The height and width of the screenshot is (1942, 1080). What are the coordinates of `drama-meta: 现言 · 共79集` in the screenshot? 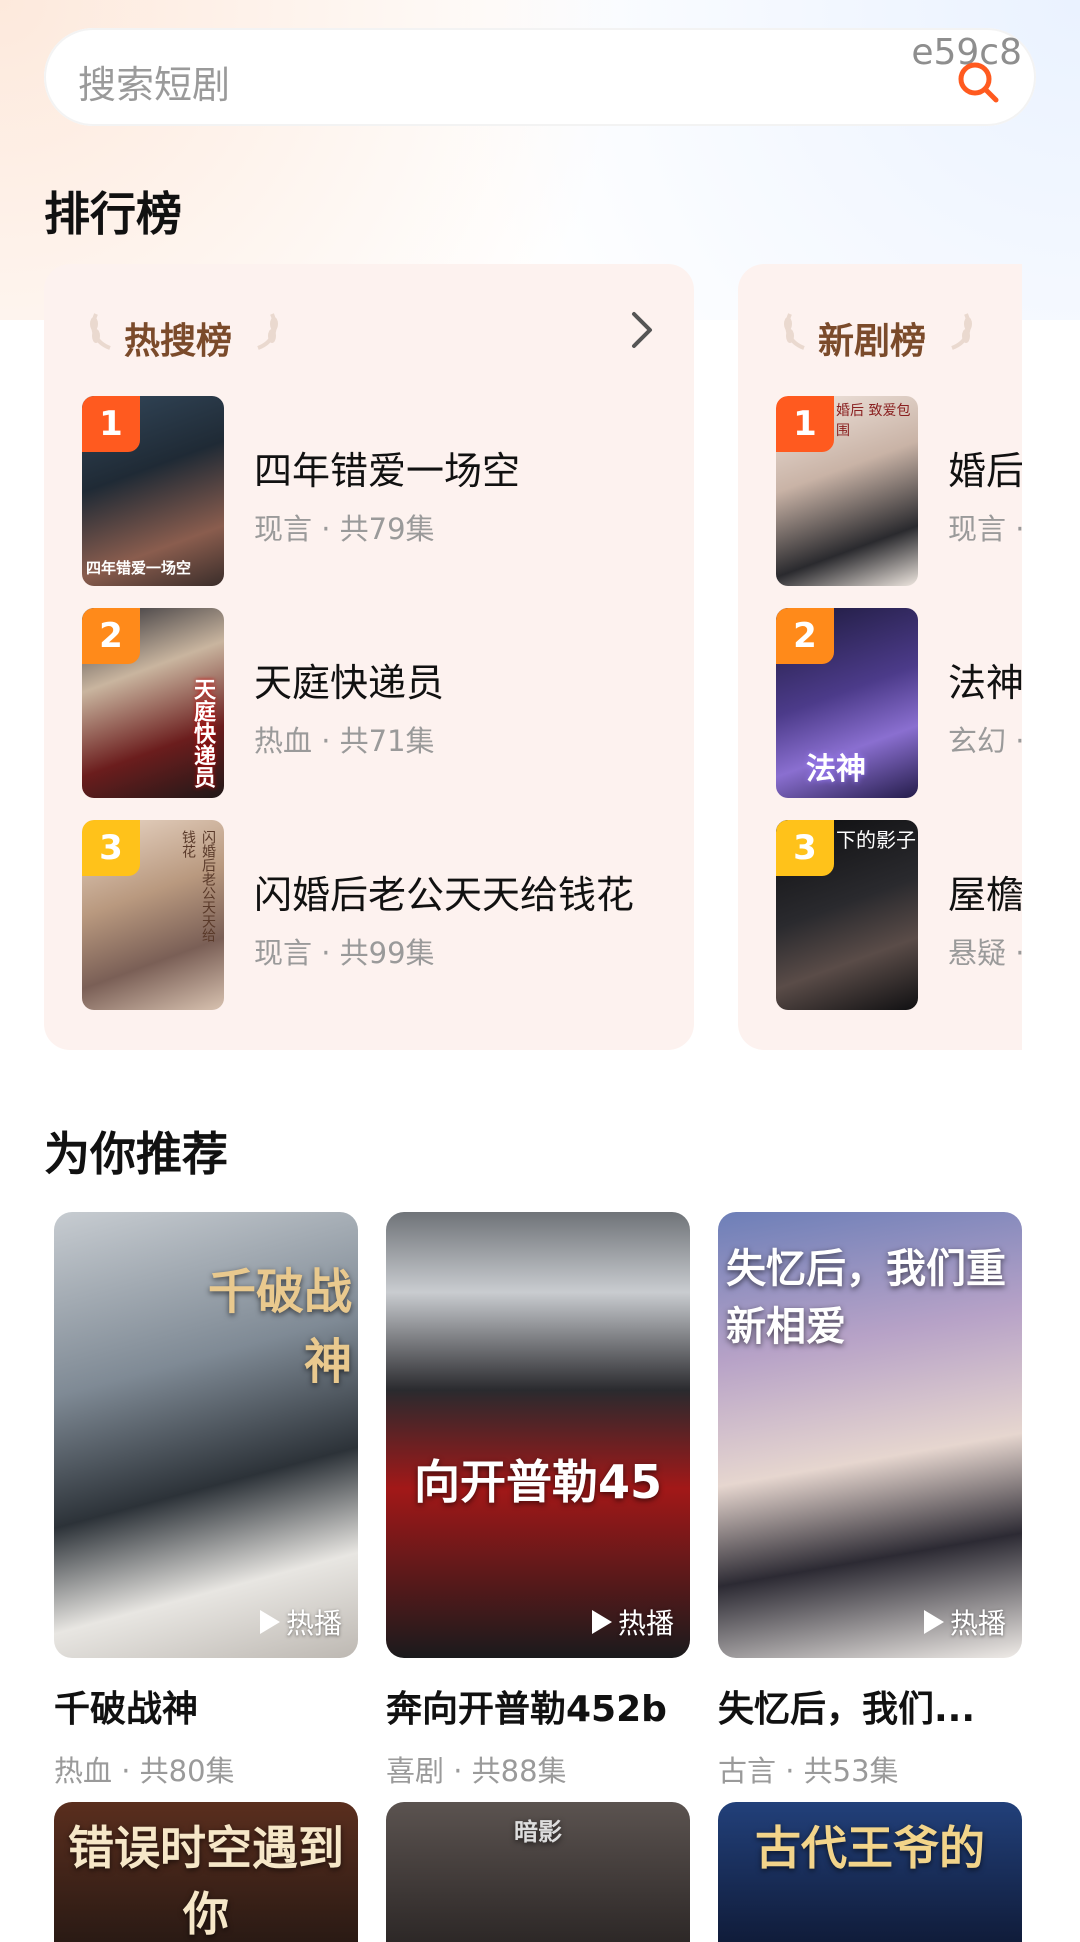 It's located at (344, 529).